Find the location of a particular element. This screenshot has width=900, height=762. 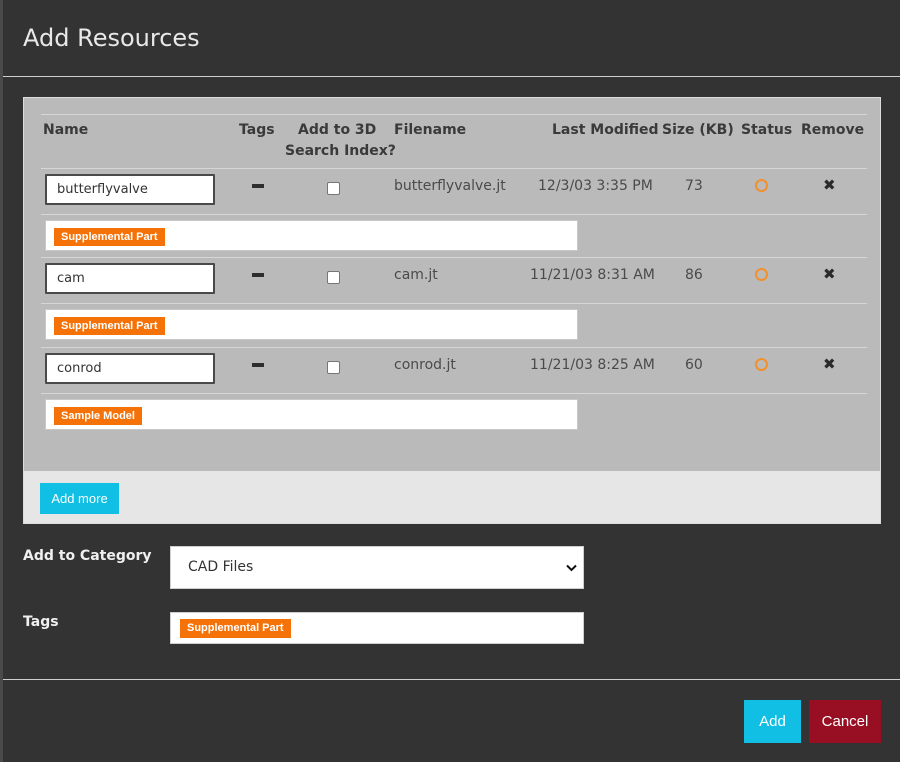

tags-field: Supplemental Part is located at coordinates (377, 628).